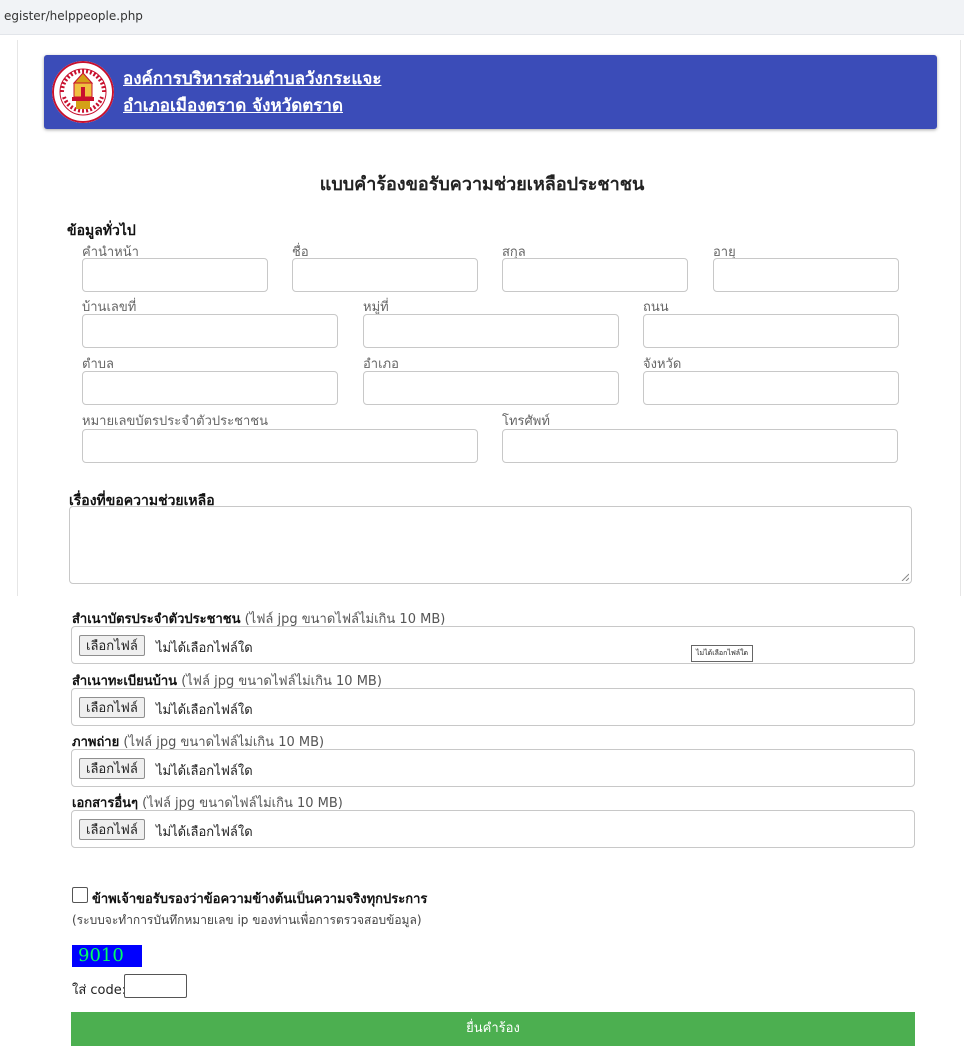  I want to click on captcha-code-input, so click(155, 986).